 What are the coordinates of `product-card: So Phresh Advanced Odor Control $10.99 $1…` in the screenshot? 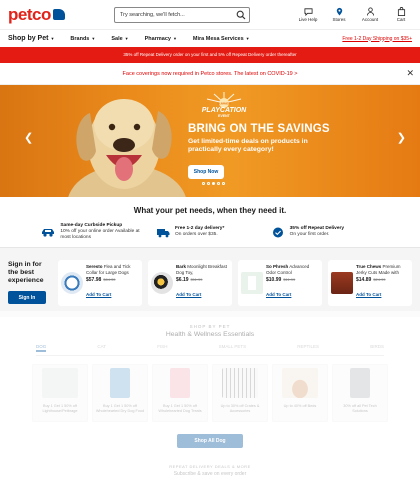 It's located at (280, 282).